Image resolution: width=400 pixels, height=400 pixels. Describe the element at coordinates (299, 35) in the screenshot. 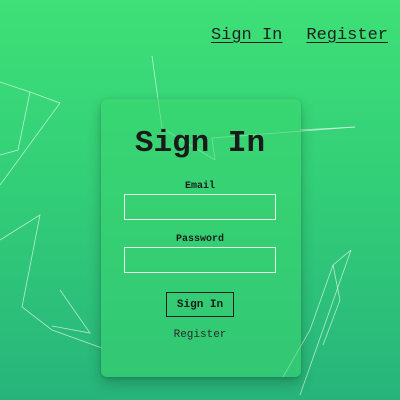

I see `top-nav: Sign In Register` at that location.